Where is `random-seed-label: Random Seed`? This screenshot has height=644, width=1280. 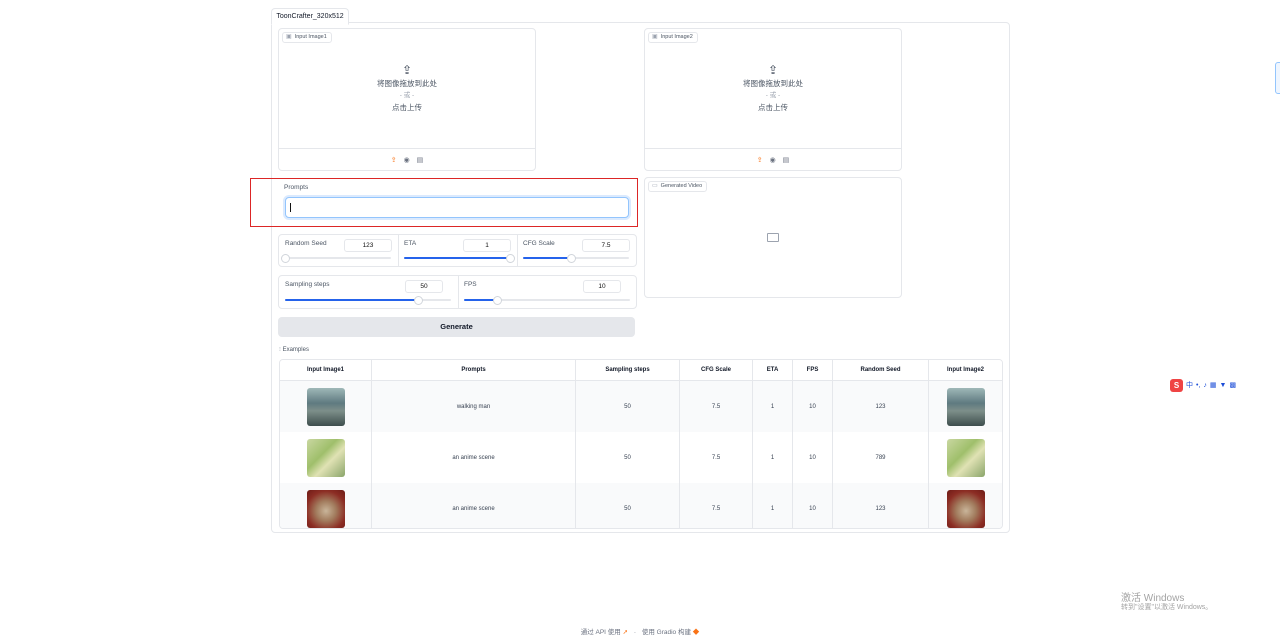
random-seed-label: Random Seed is located at coordinates (306, 243).